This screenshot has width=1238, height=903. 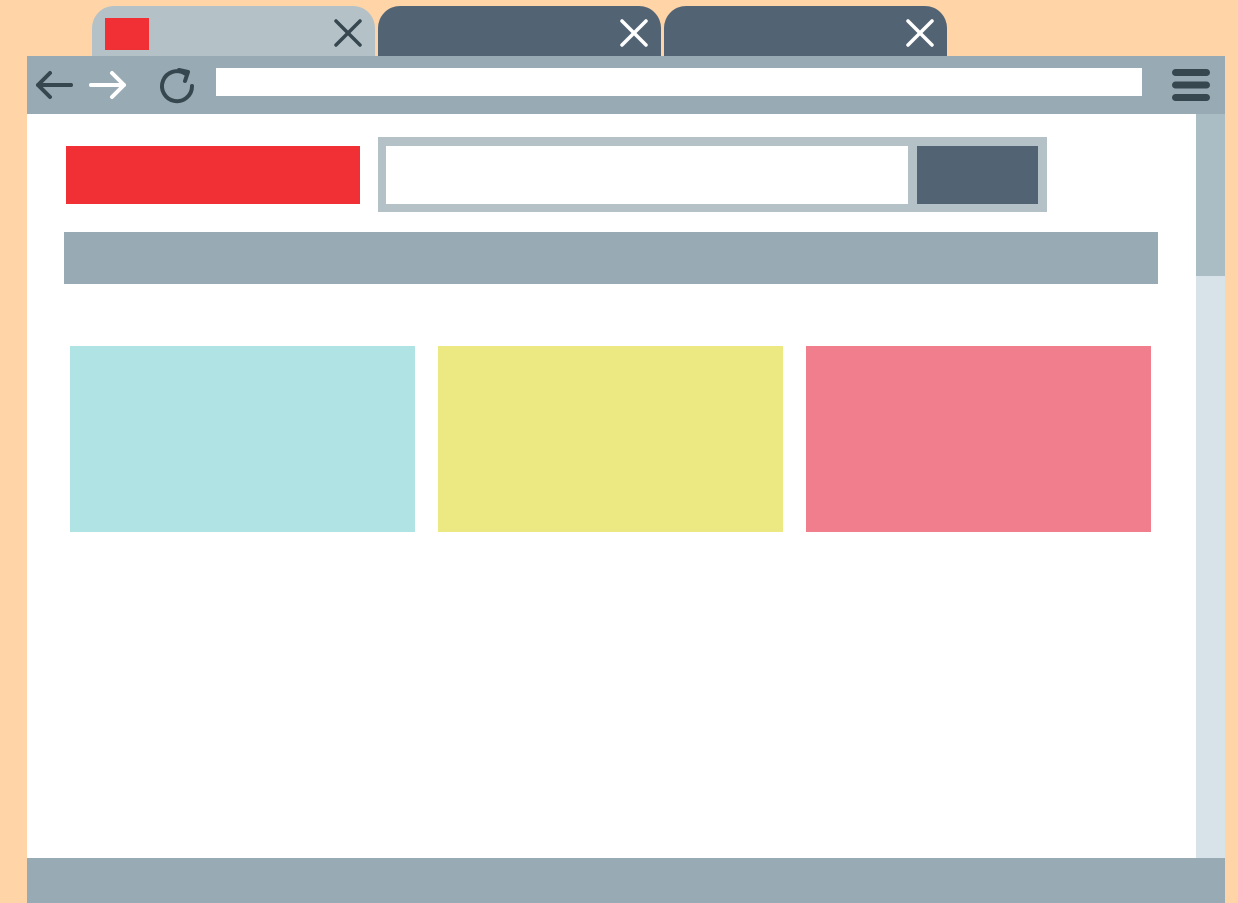 I want to click on tab-favicon, so click(x=127, y=34).